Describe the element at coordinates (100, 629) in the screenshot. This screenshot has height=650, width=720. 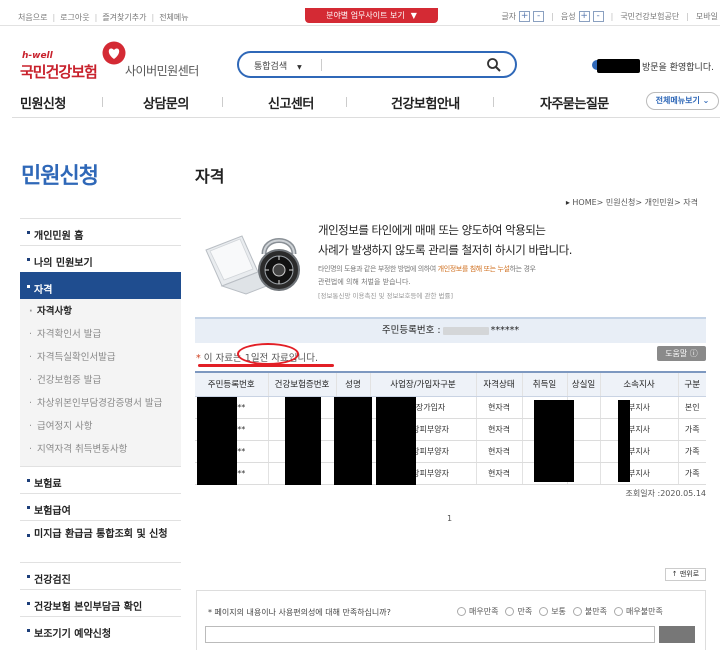
I see `lnb-item-assistive-device: 보조기기 예약신청` at that location.